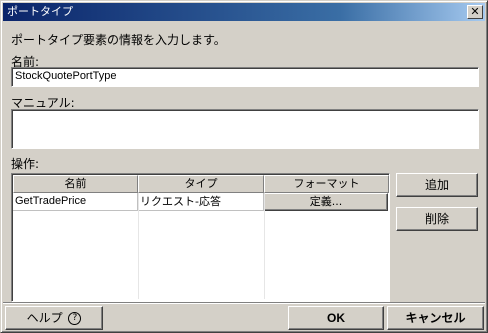 The image size is (488, 333). I want to click on title-bar: ポートタイプ ✕, so click(244, 12).